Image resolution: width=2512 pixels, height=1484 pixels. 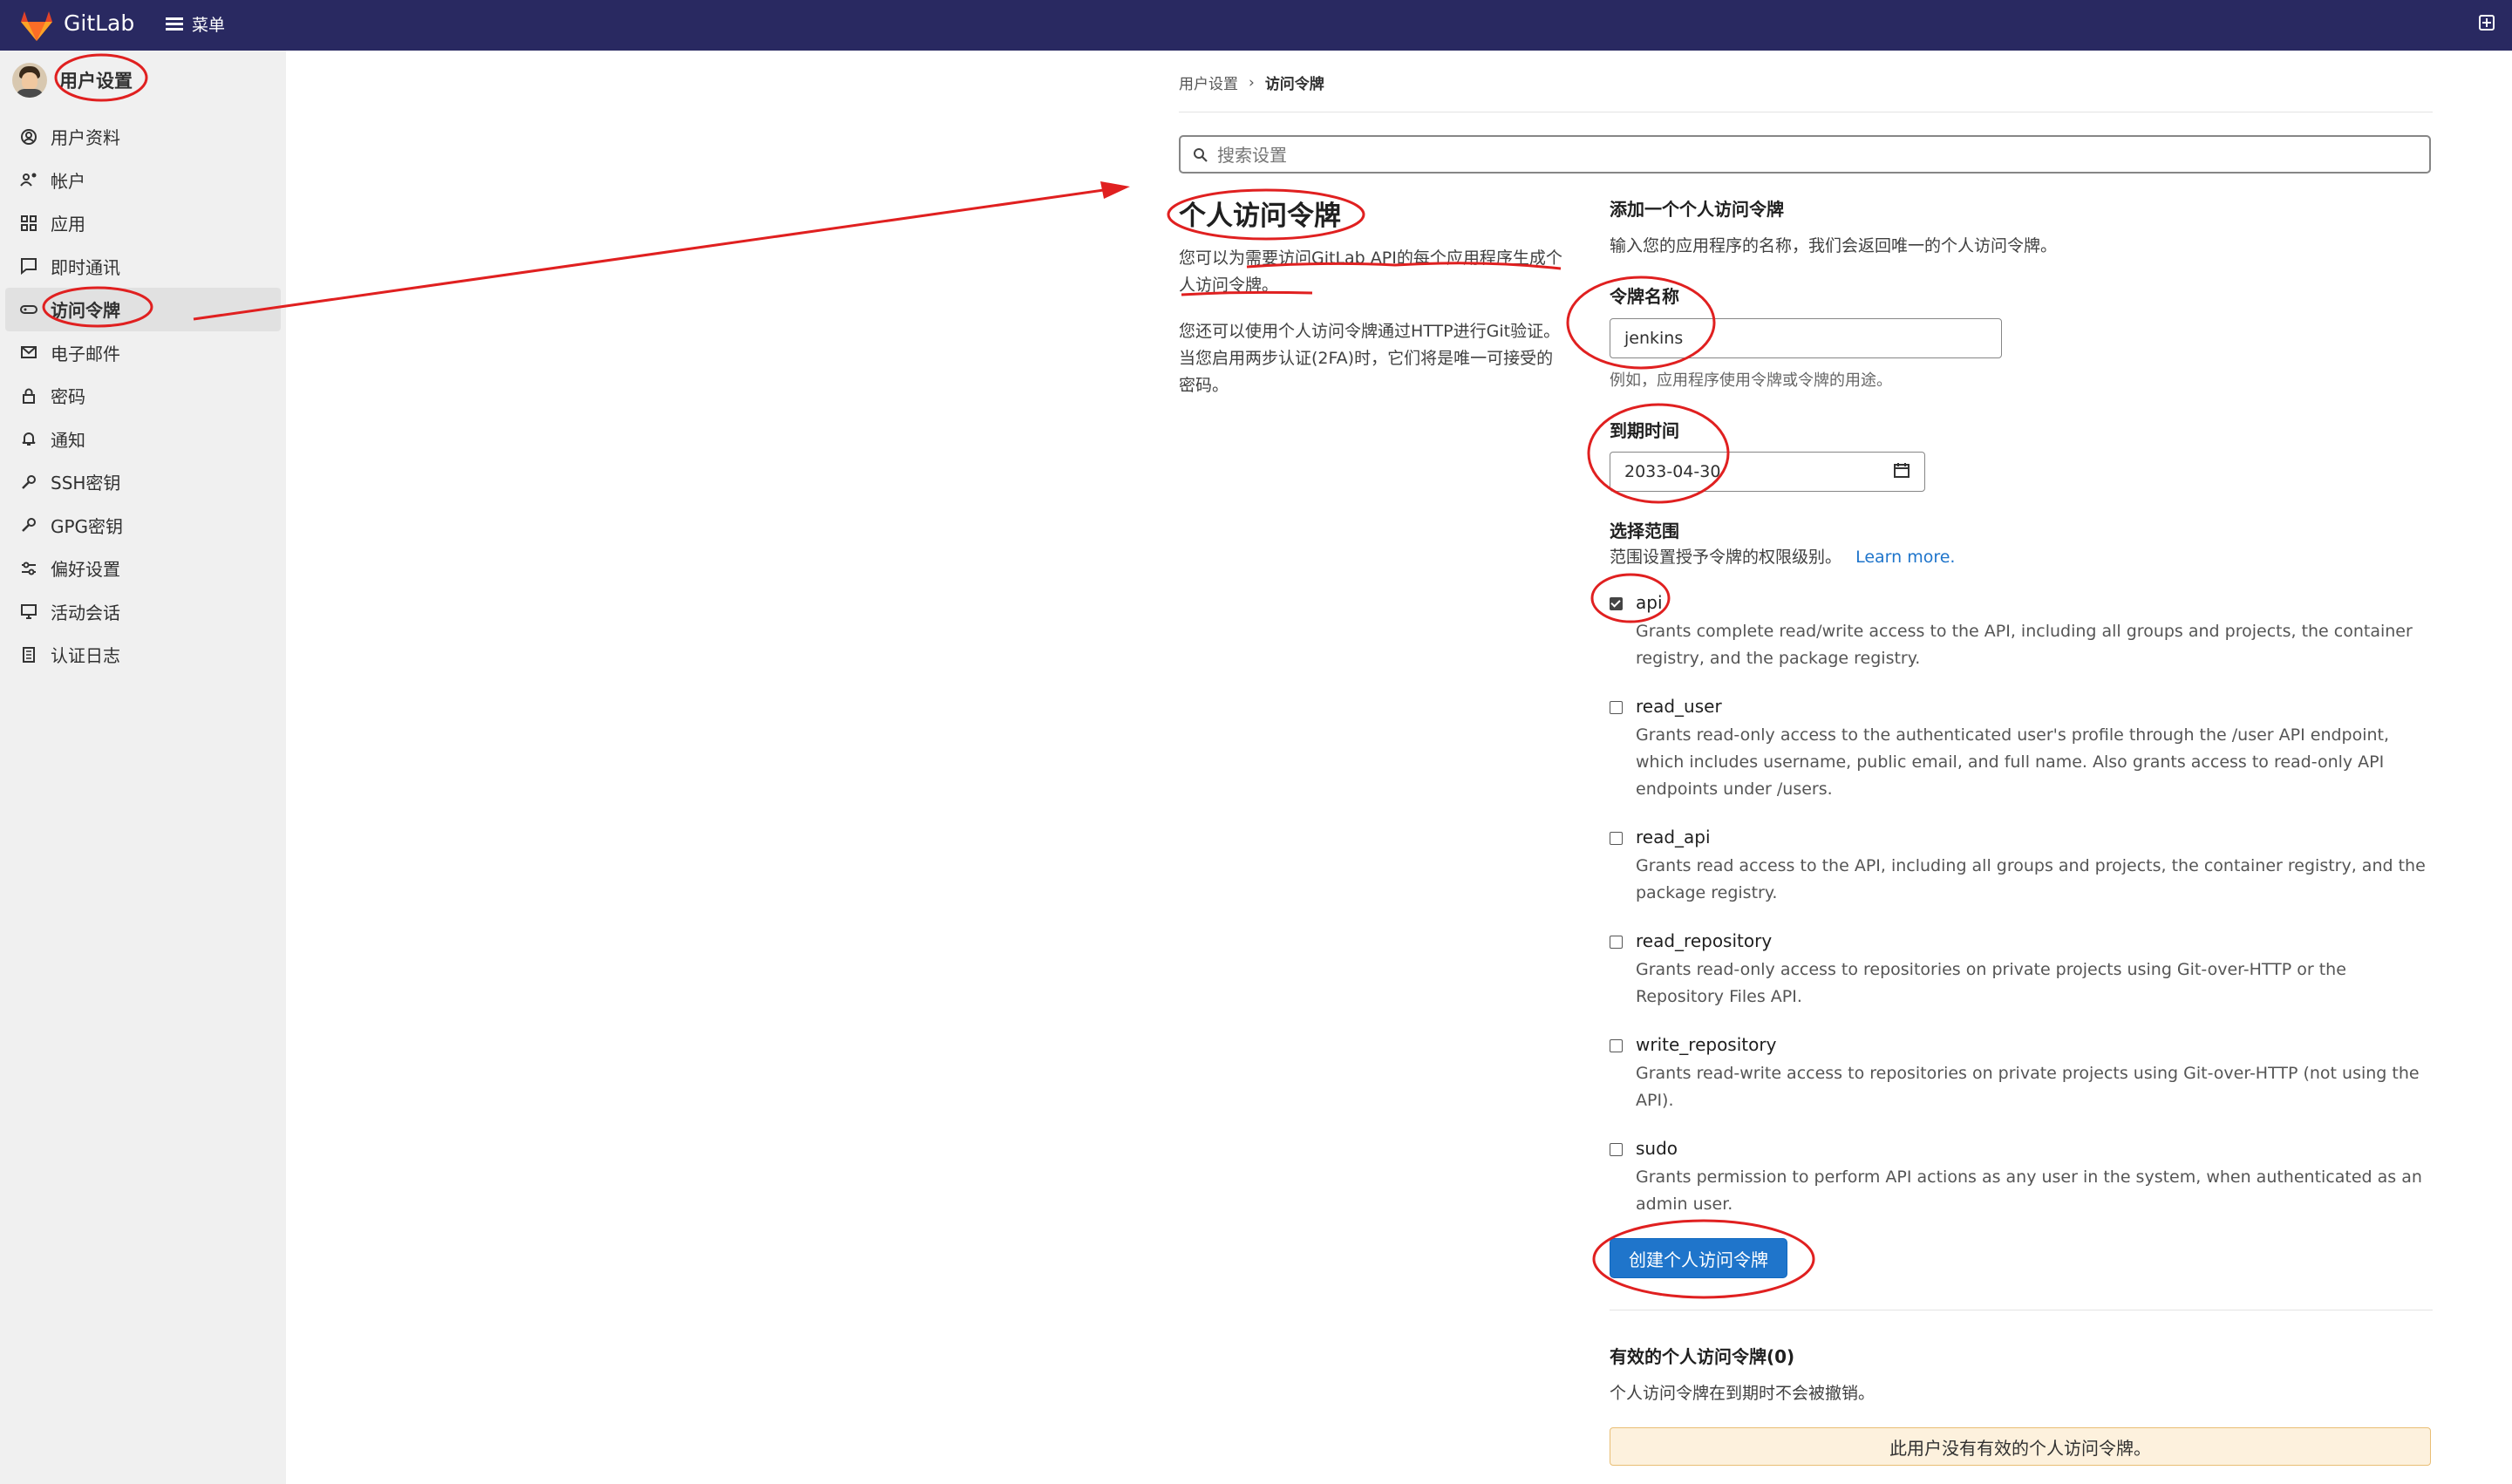 What do you see at coordinates (143, 655) in the screenshot?
I see `sidebar-item-auth-log: 认证日志` at bounding box center [143, 655].